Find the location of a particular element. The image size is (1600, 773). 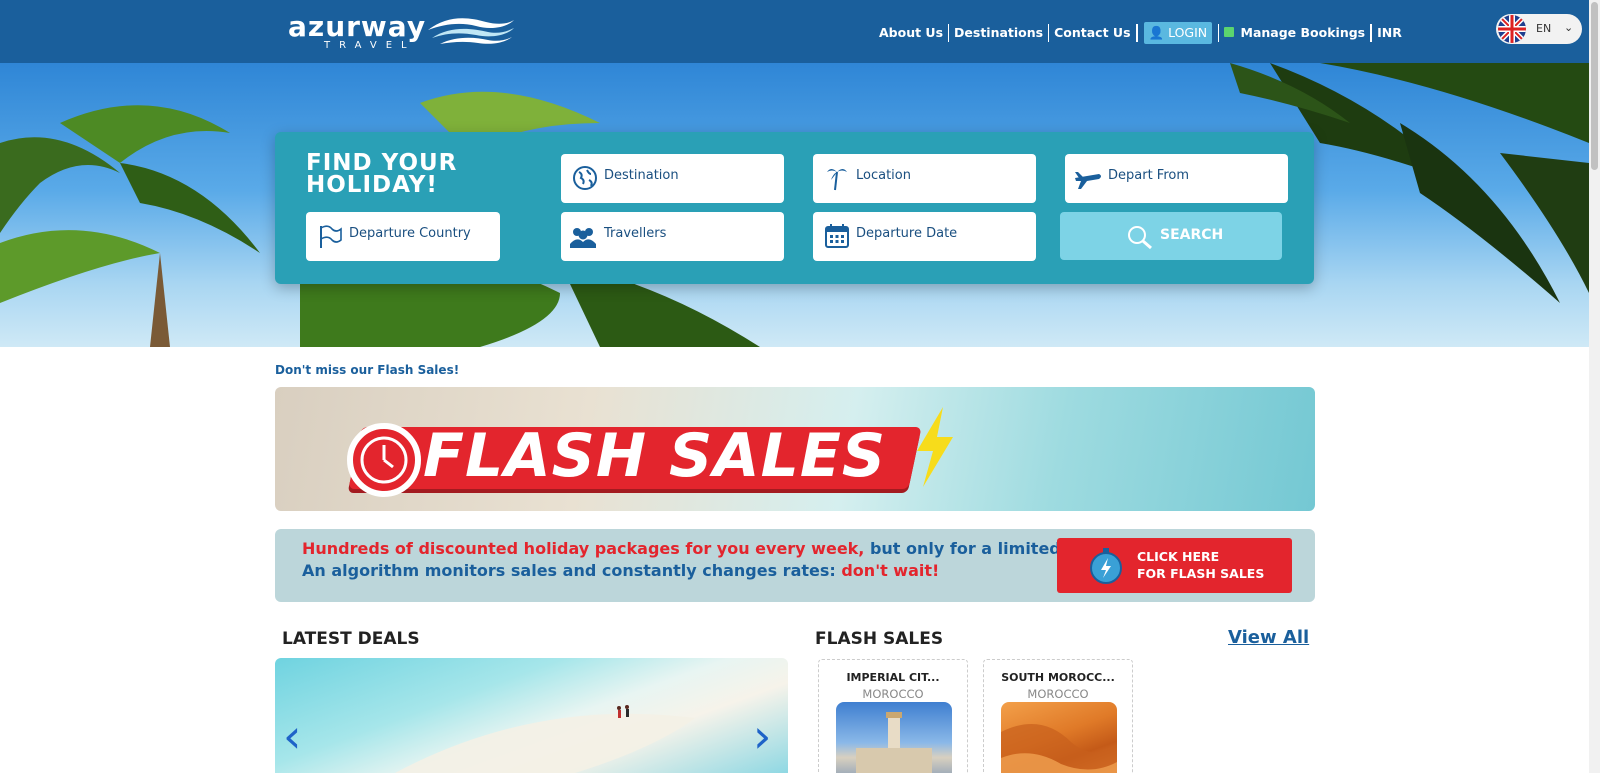

login-label: LOGIN is located at coordinates (1188, 32).